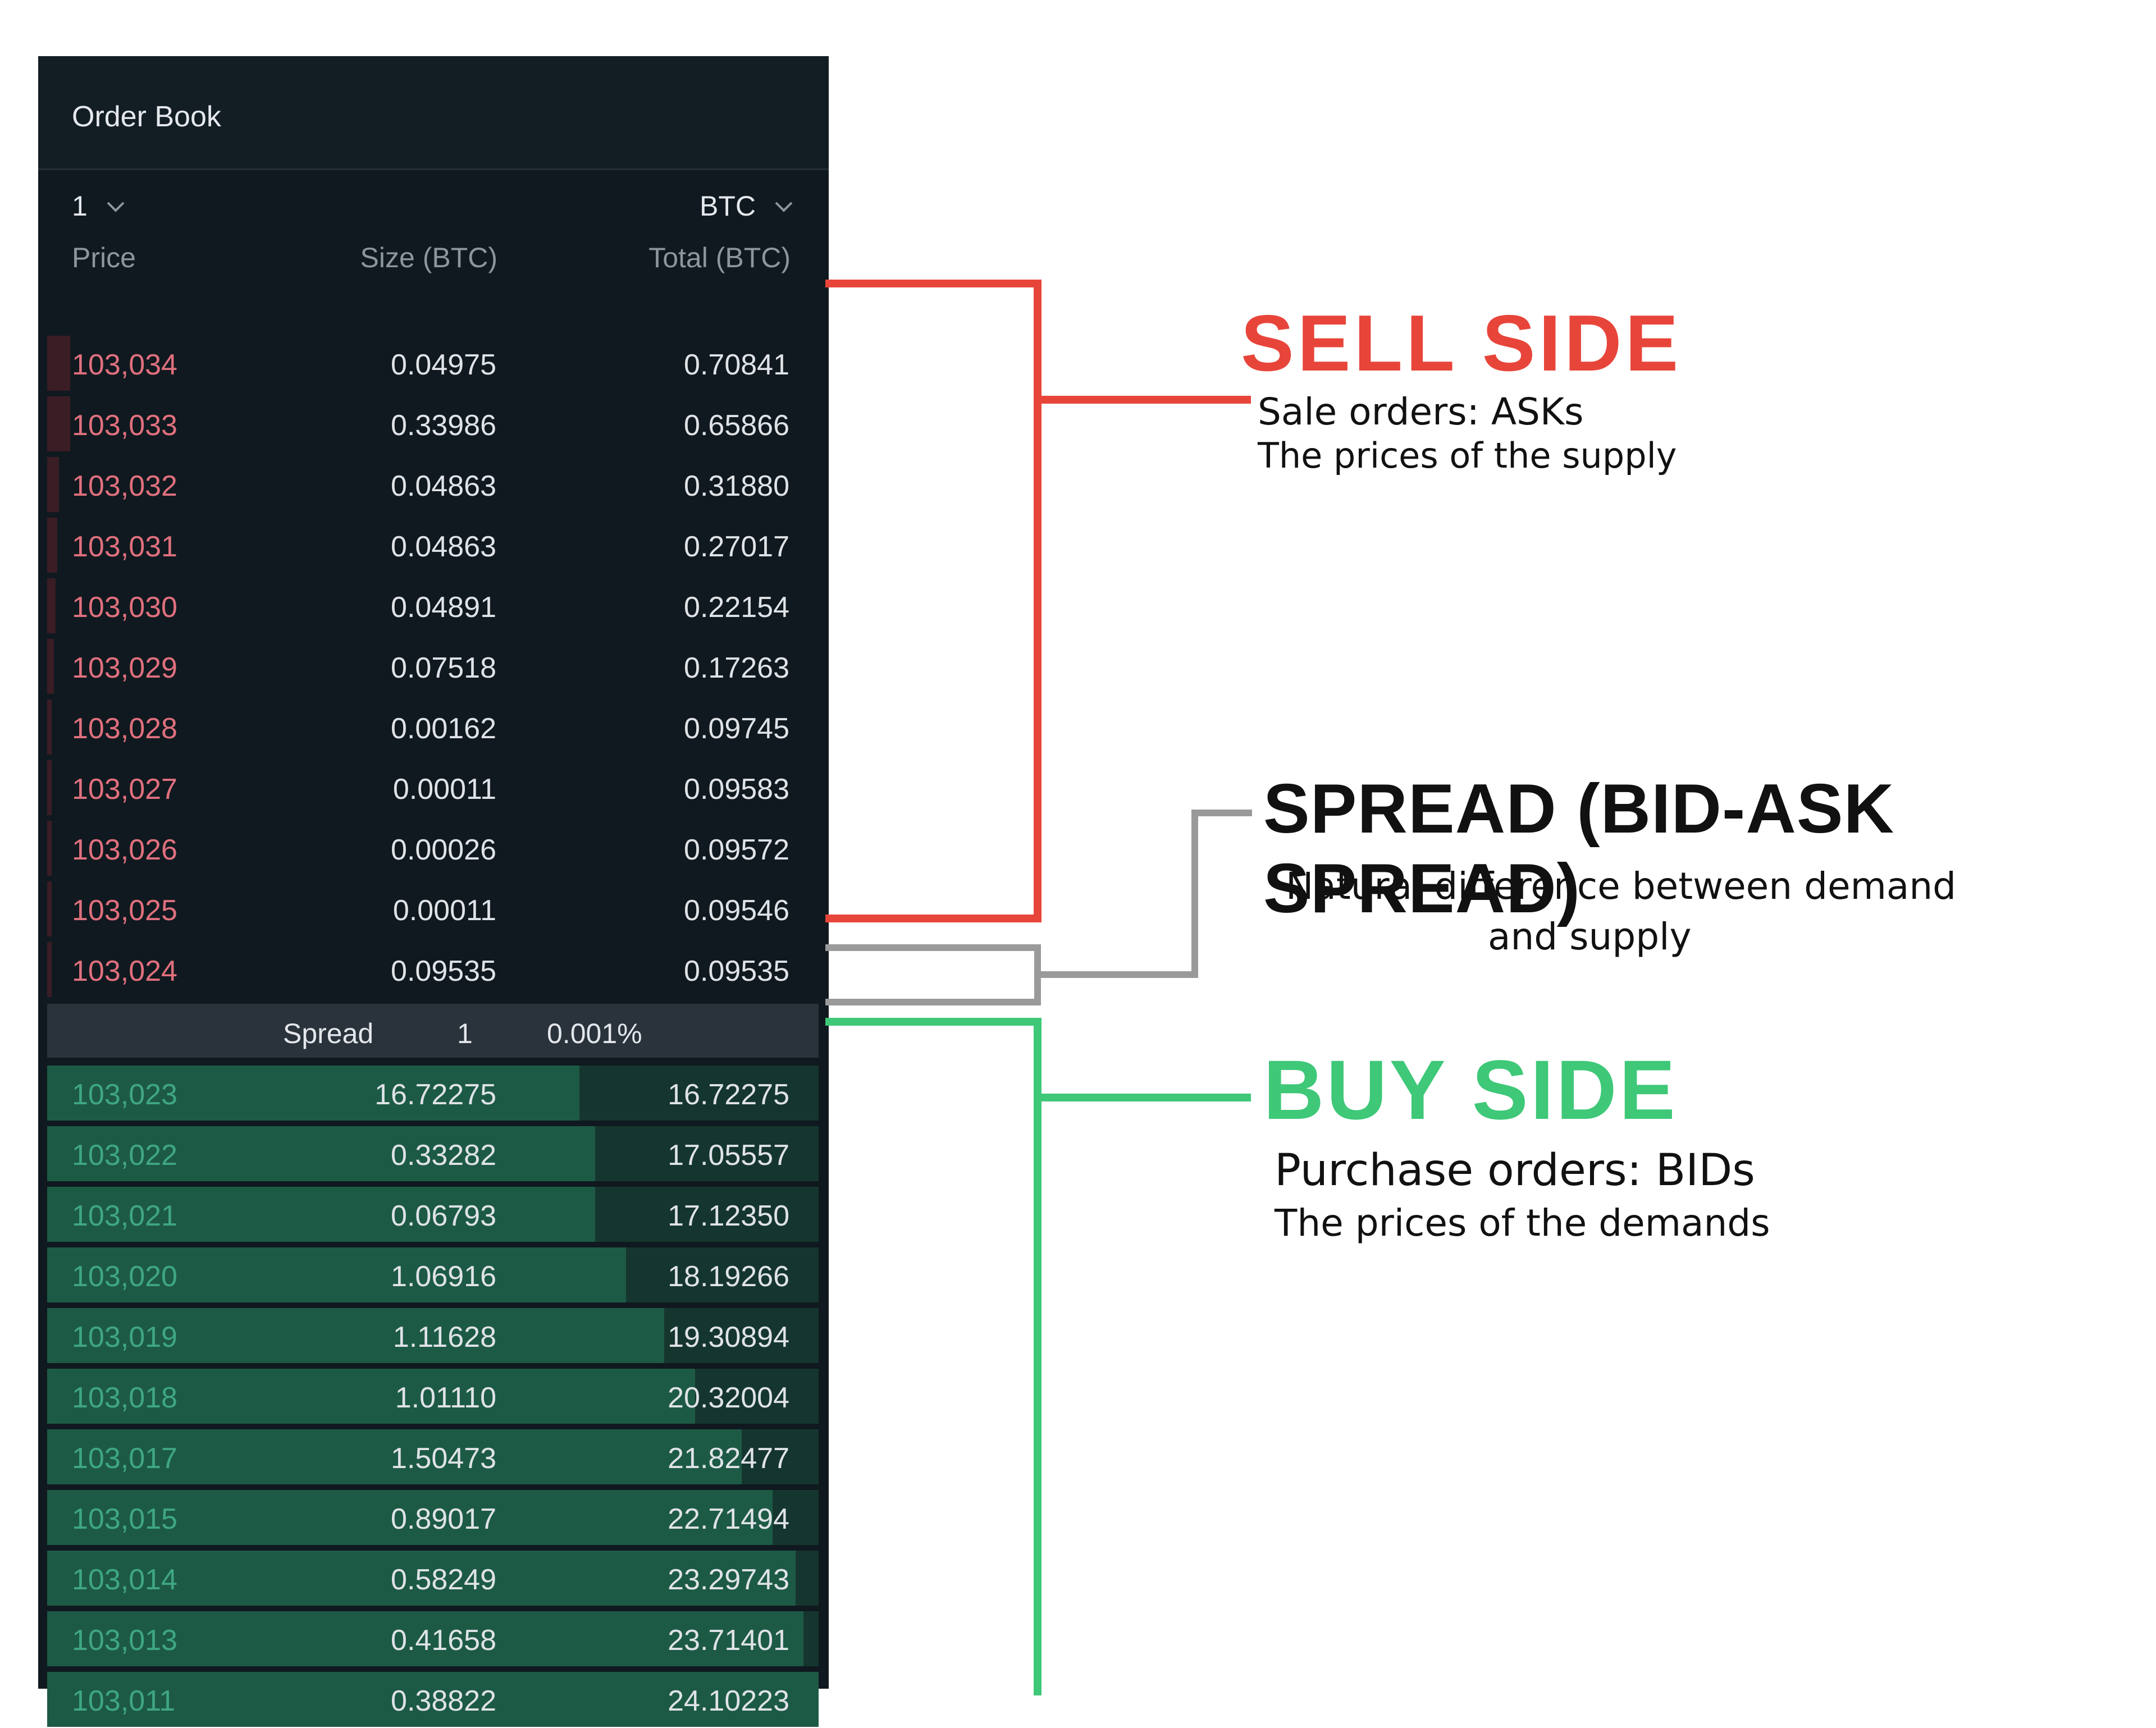 Image resolution: width=2156 pixels, height=1728 pixels. What do you see at coordinates (1621, 886) in the screenshot?
I see `spread-line1: Natural difference between demand` at bounding box center [1621, 886].